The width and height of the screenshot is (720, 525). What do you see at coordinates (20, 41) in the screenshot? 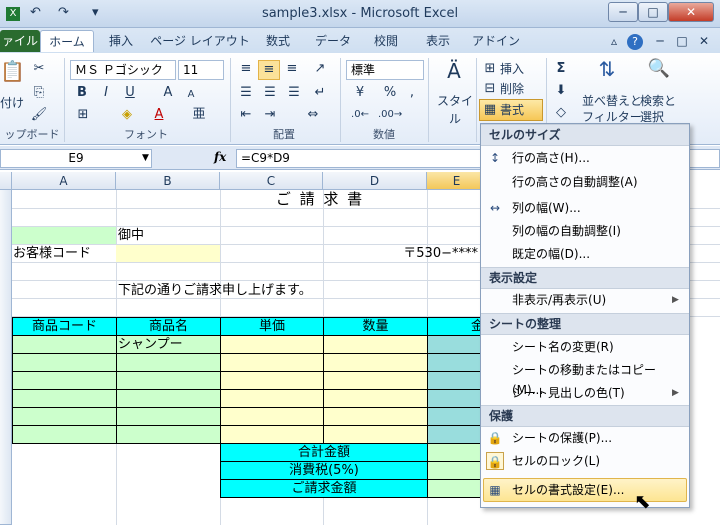
I see `tab-file: ァイル` at bounding box center [20, 41].